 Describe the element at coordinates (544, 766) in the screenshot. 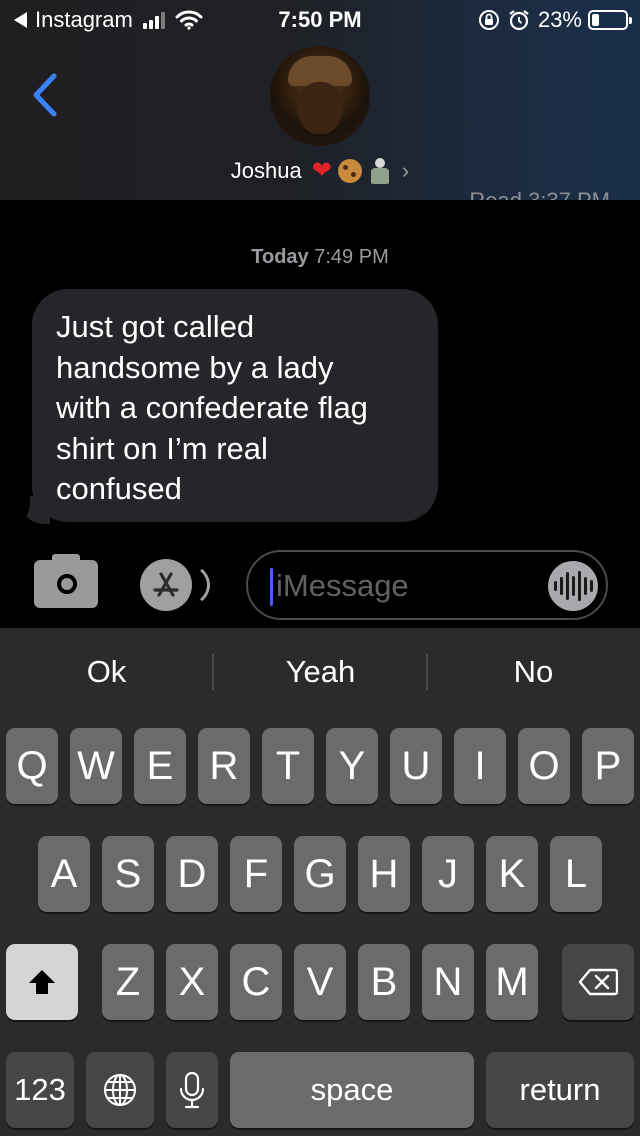

I see `key-o: O` at that location.